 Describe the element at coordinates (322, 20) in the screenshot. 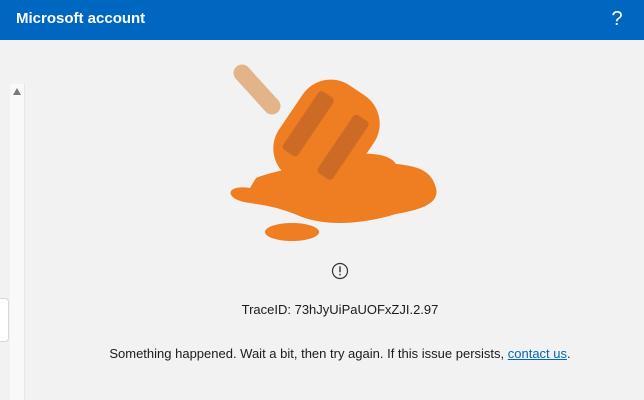

I see `title-bar: Microsoft account ?` at that location.